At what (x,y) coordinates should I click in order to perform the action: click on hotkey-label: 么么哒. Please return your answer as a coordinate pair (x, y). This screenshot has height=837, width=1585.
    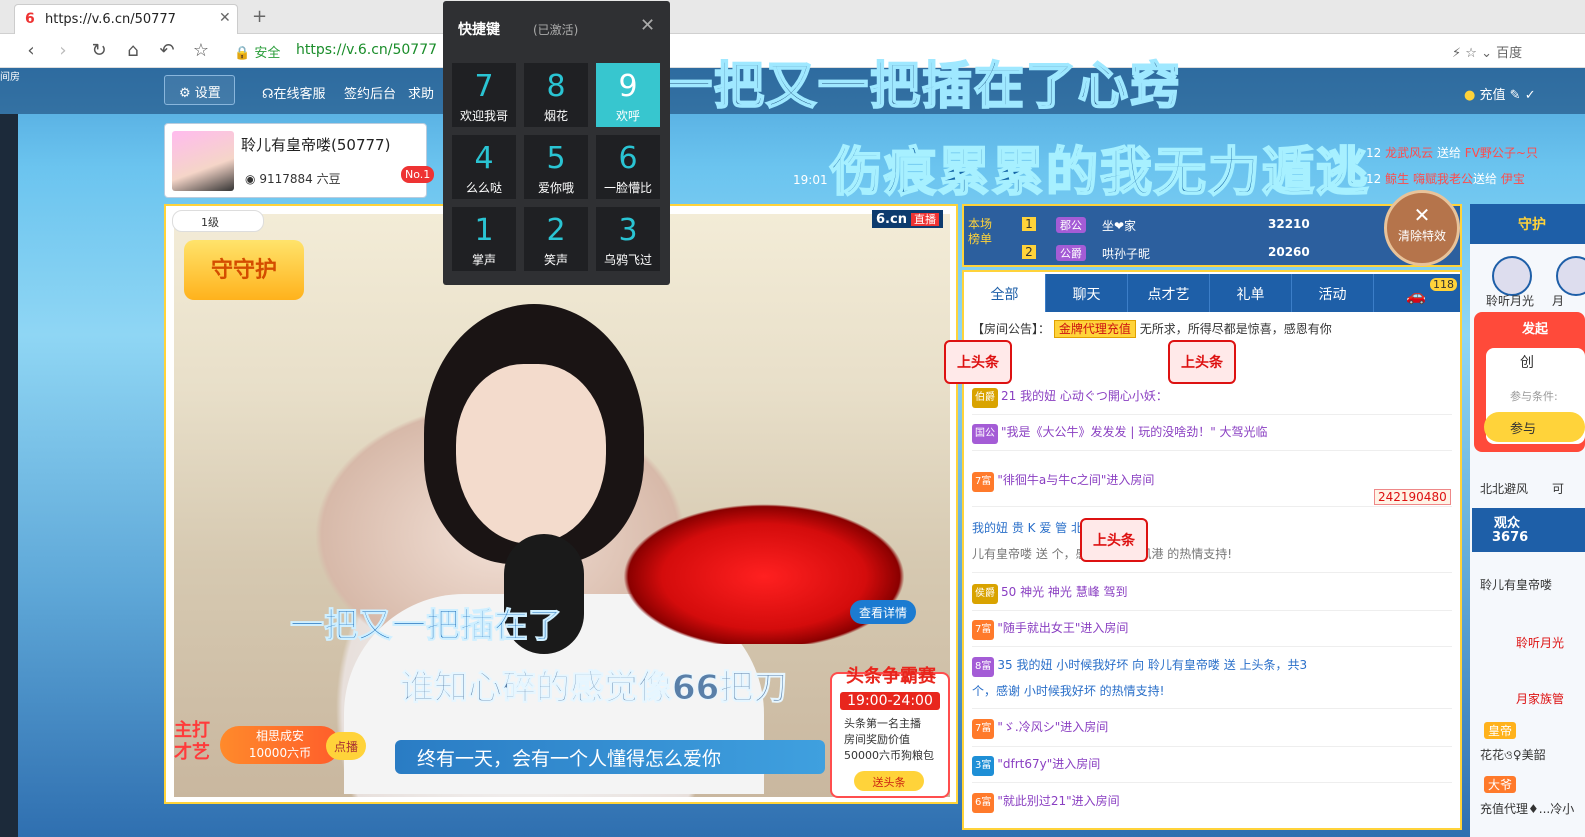
    Looking at the image, I should click on (483, 188).